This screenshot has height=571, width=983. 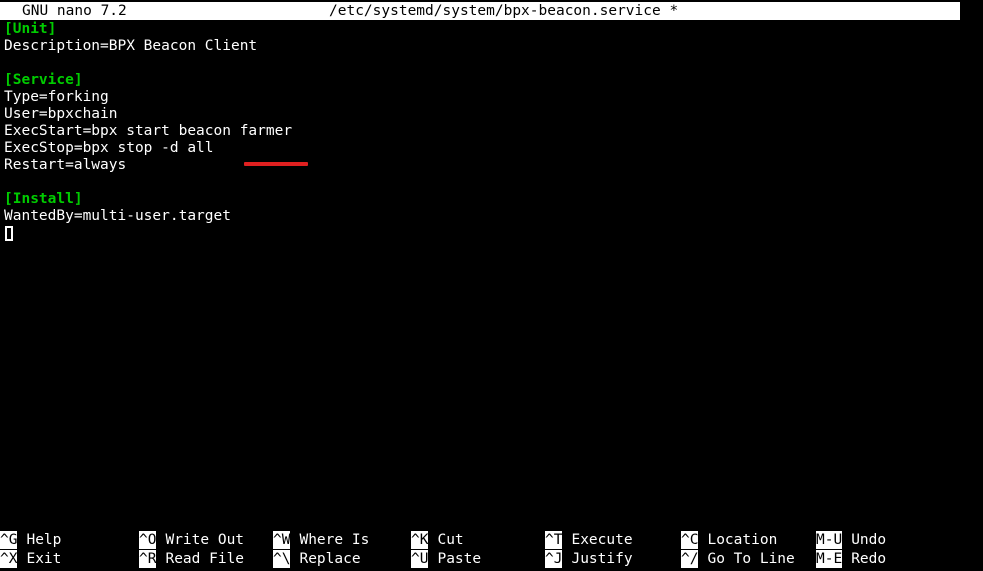 I want to click on shortcut-cut: ^K Cut, so click(x=437, y=540).